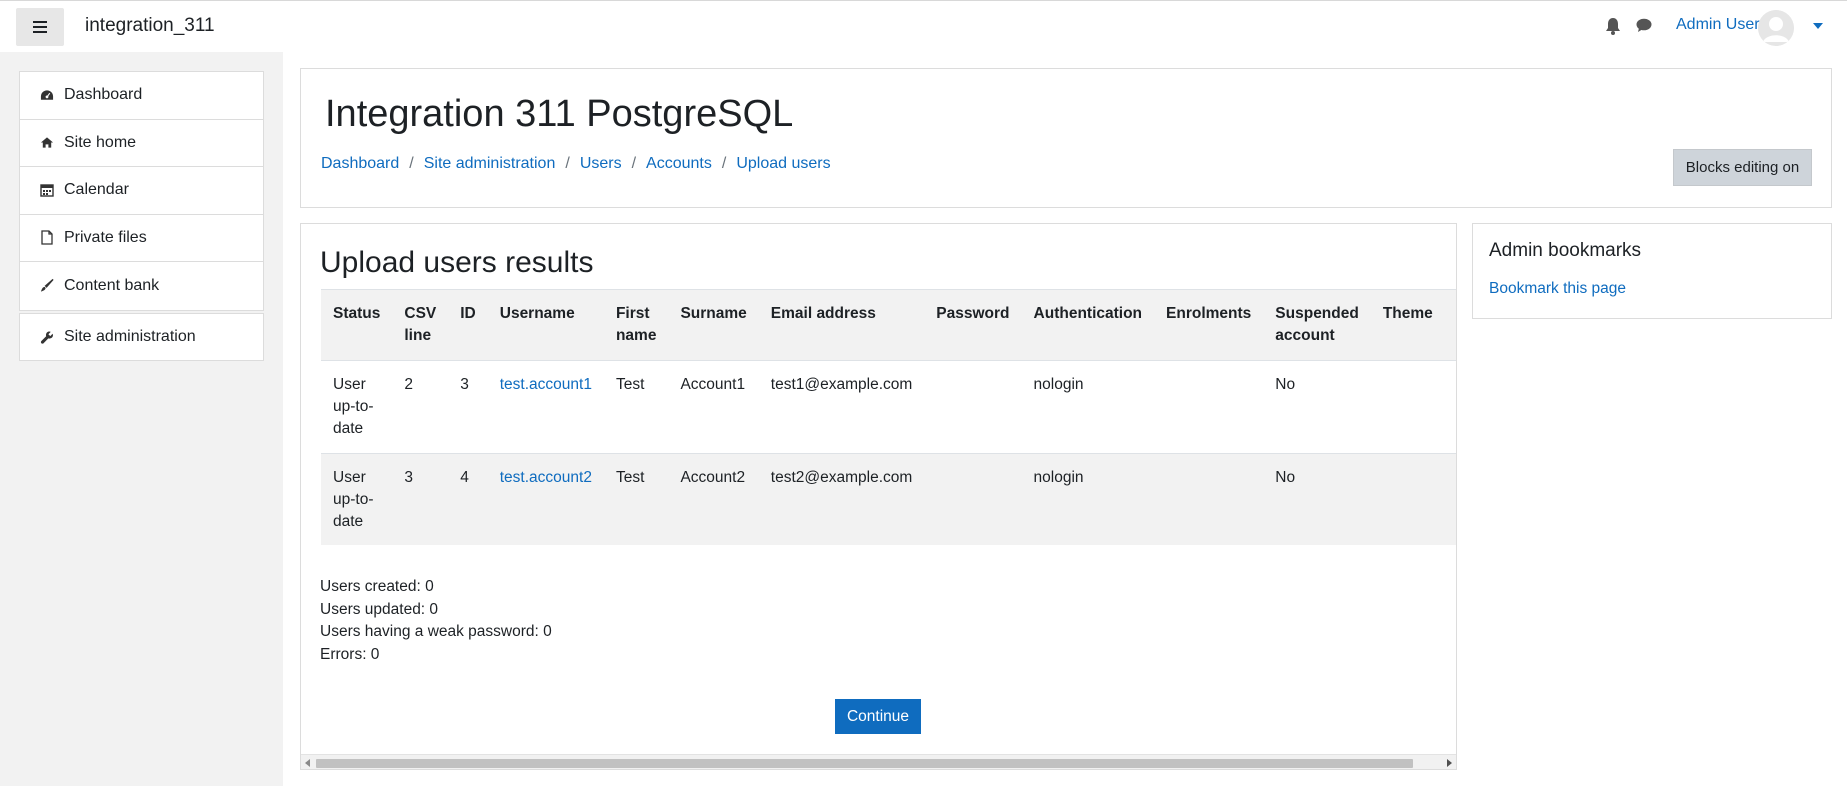  What do you see at coordinates (420, 407) in the screenshot?
I see `cell-csv-line: 2` at bounding box center [420, 407].